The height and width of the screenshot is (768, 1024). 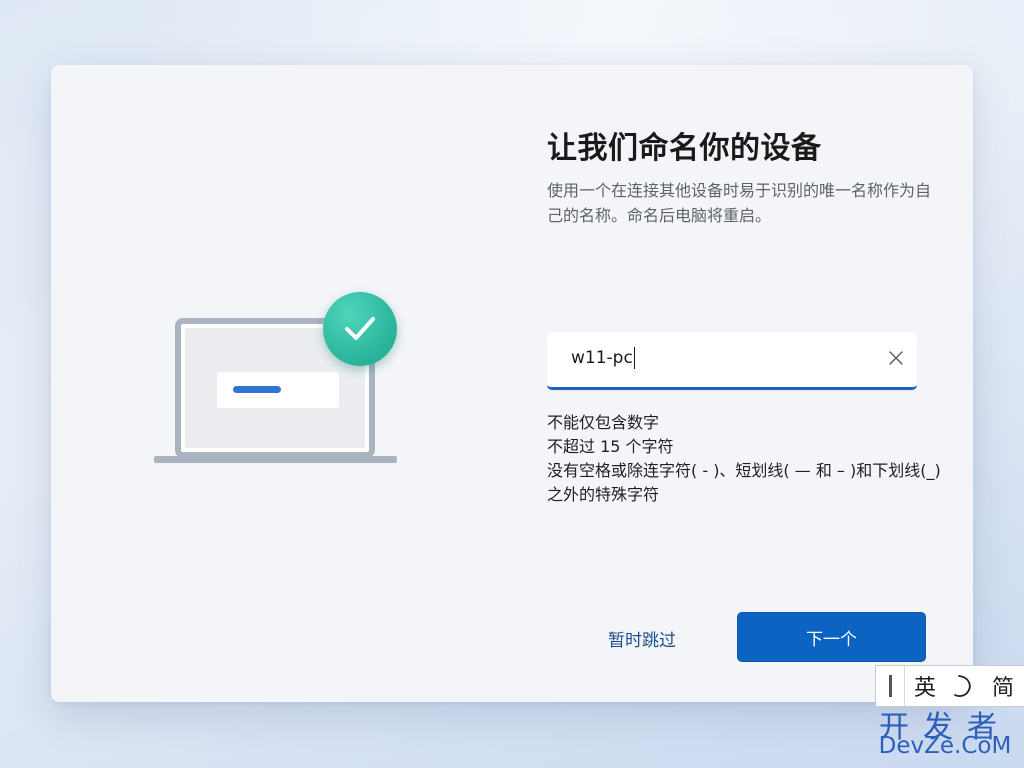 I want to click on screen-input-graphic, so click(x=278, y=390).